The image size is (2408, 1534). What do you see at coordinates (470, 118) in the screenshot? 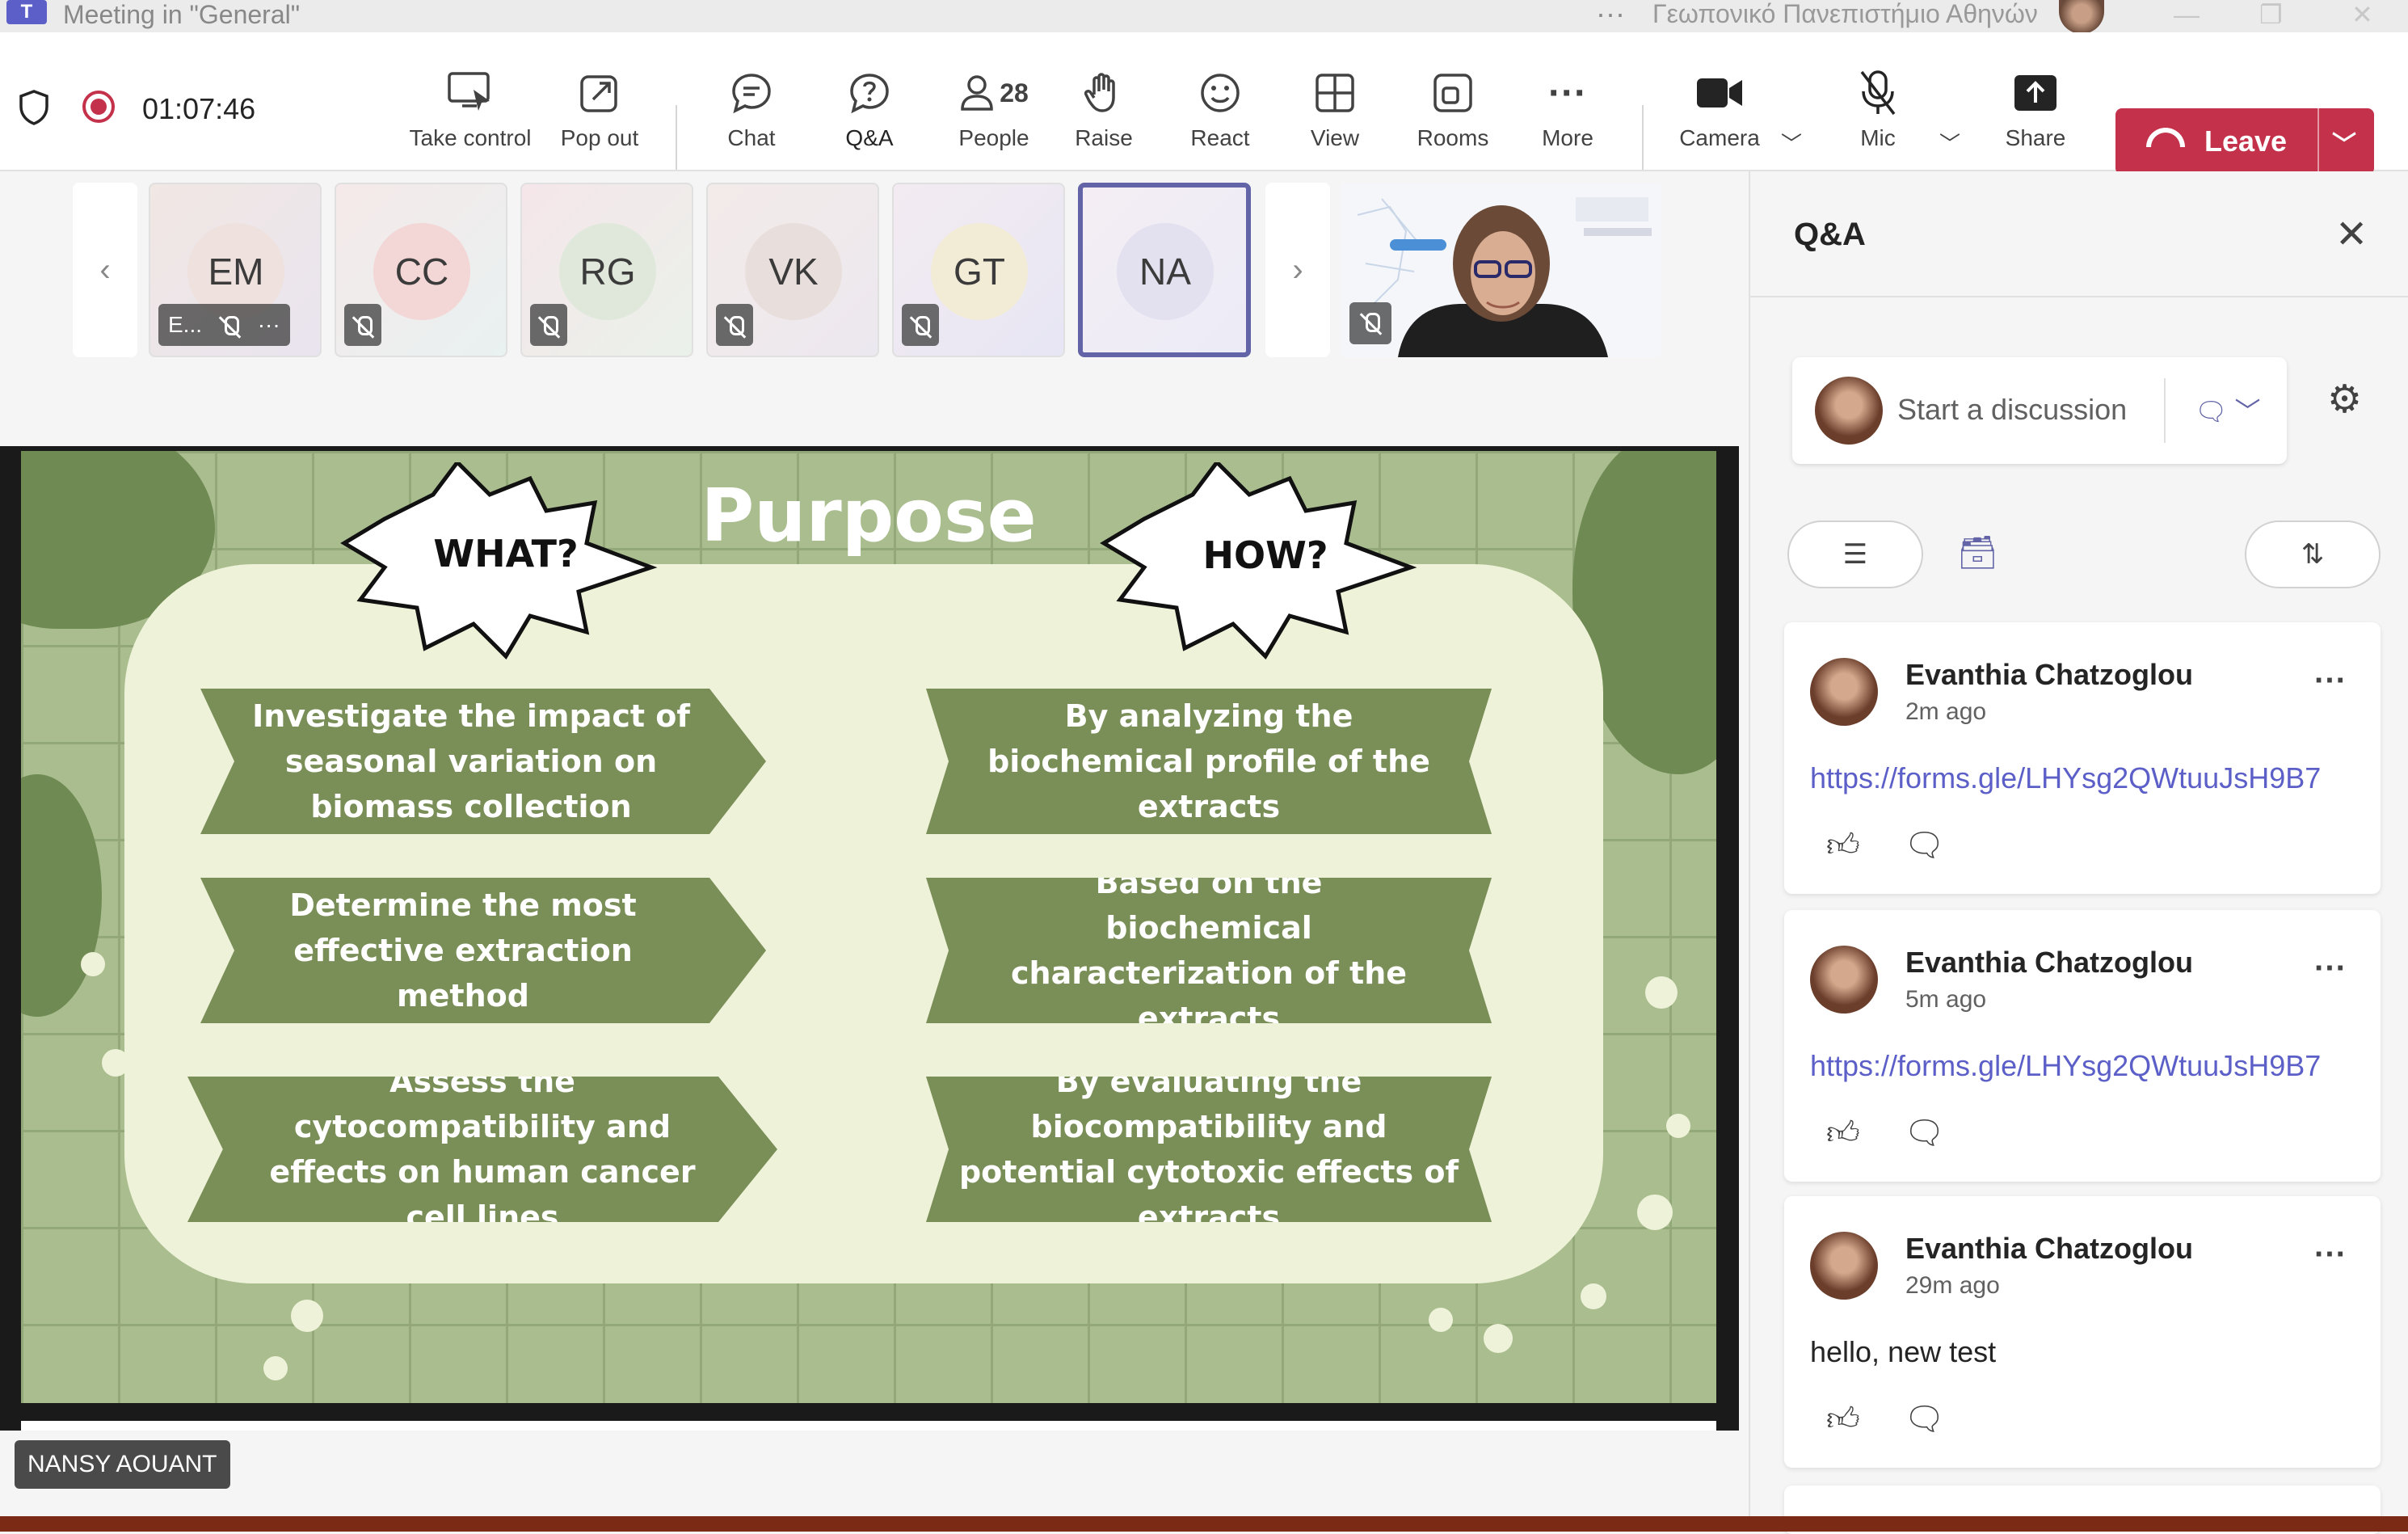
I see `take-control-button: Take control` at bounding box center [470, 118].